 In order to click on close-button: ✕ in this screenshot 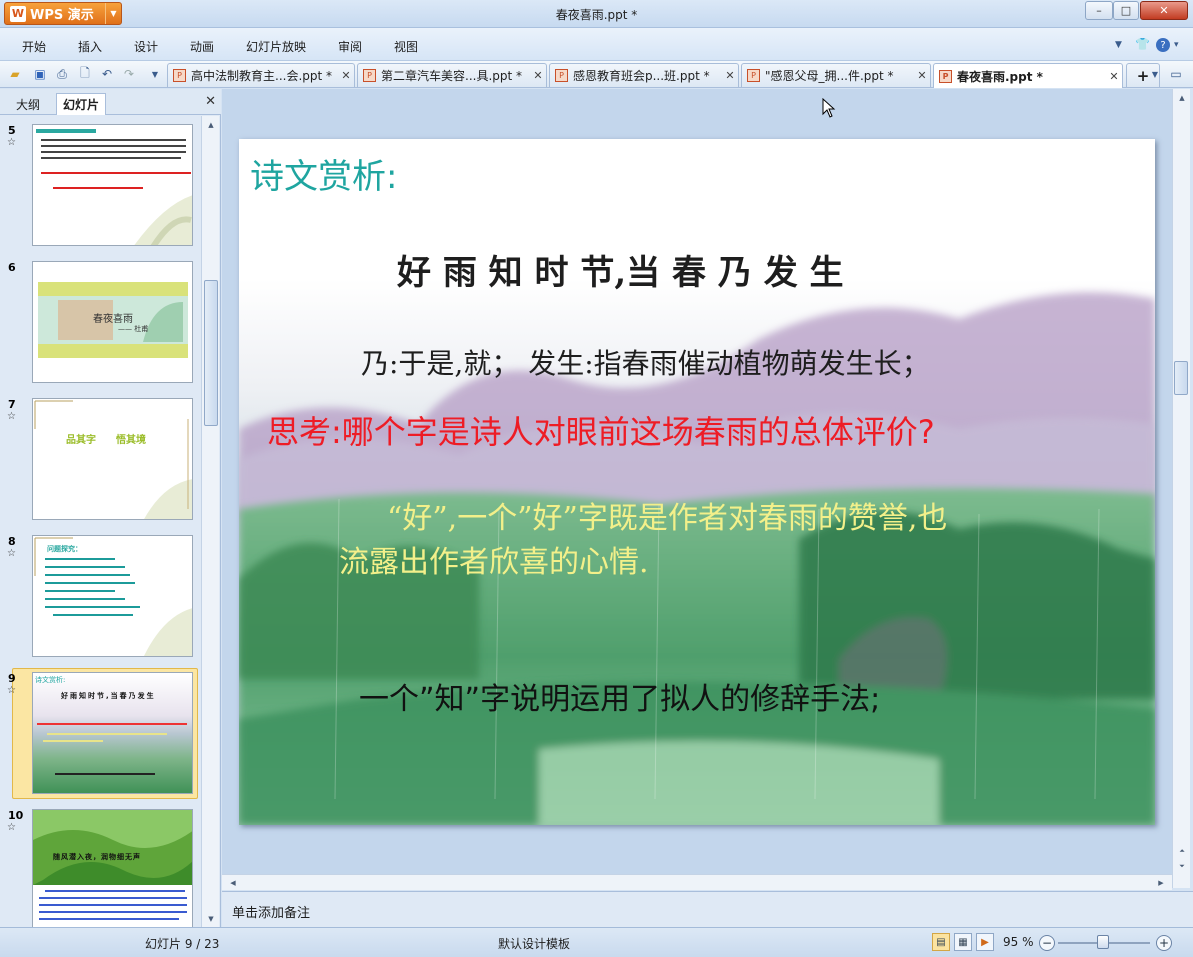, I will do `click(1164, 10)`.